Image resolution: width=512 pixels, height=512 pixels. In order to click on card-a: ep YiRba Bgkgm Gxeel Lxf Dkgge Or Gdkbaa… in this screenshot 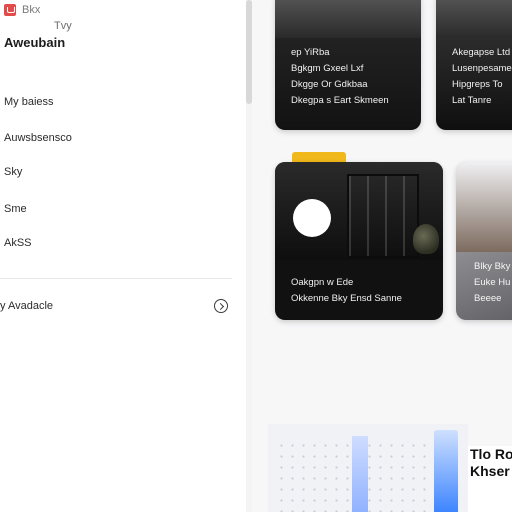, I will do `click(348, 65)`.